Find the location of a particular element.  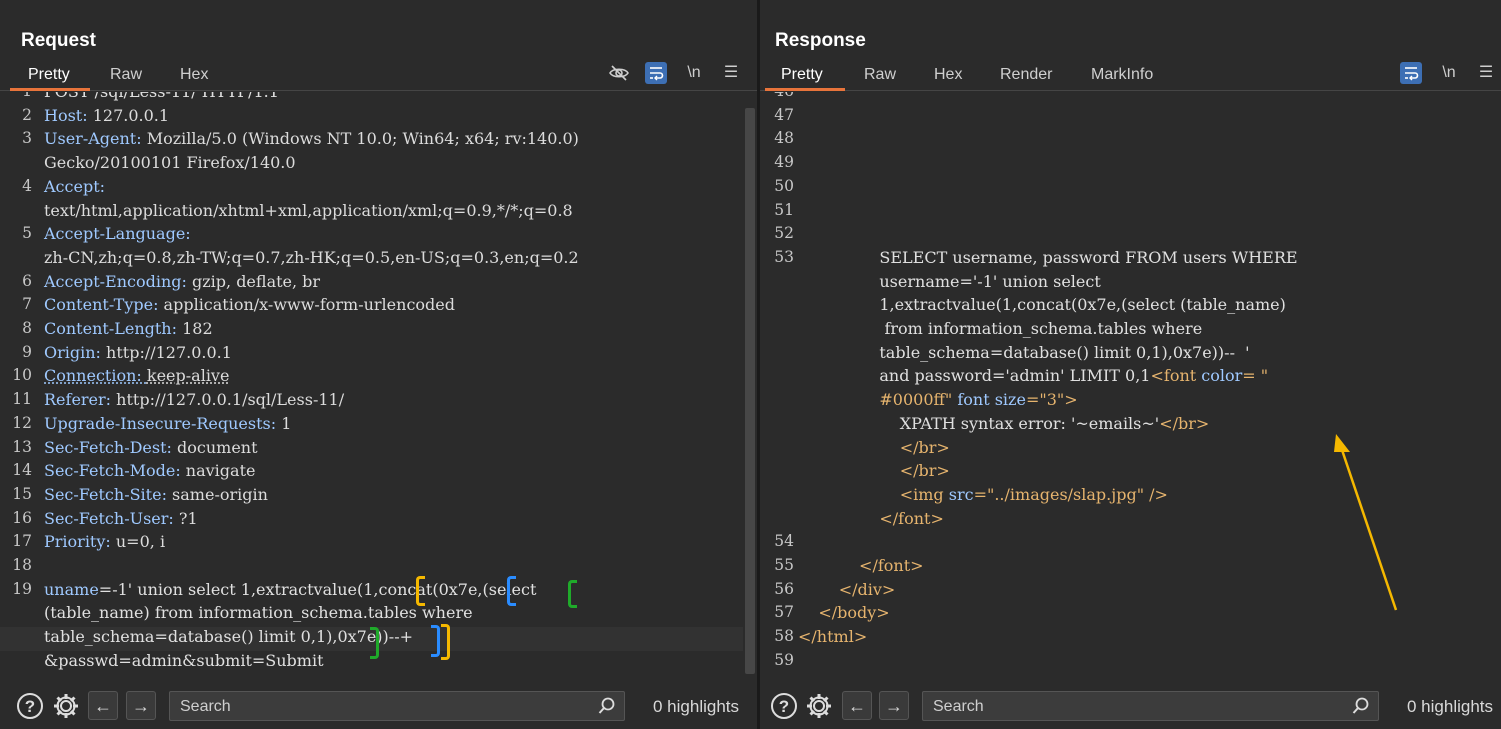

line-number: 48 is located at coordinates (784, 138).